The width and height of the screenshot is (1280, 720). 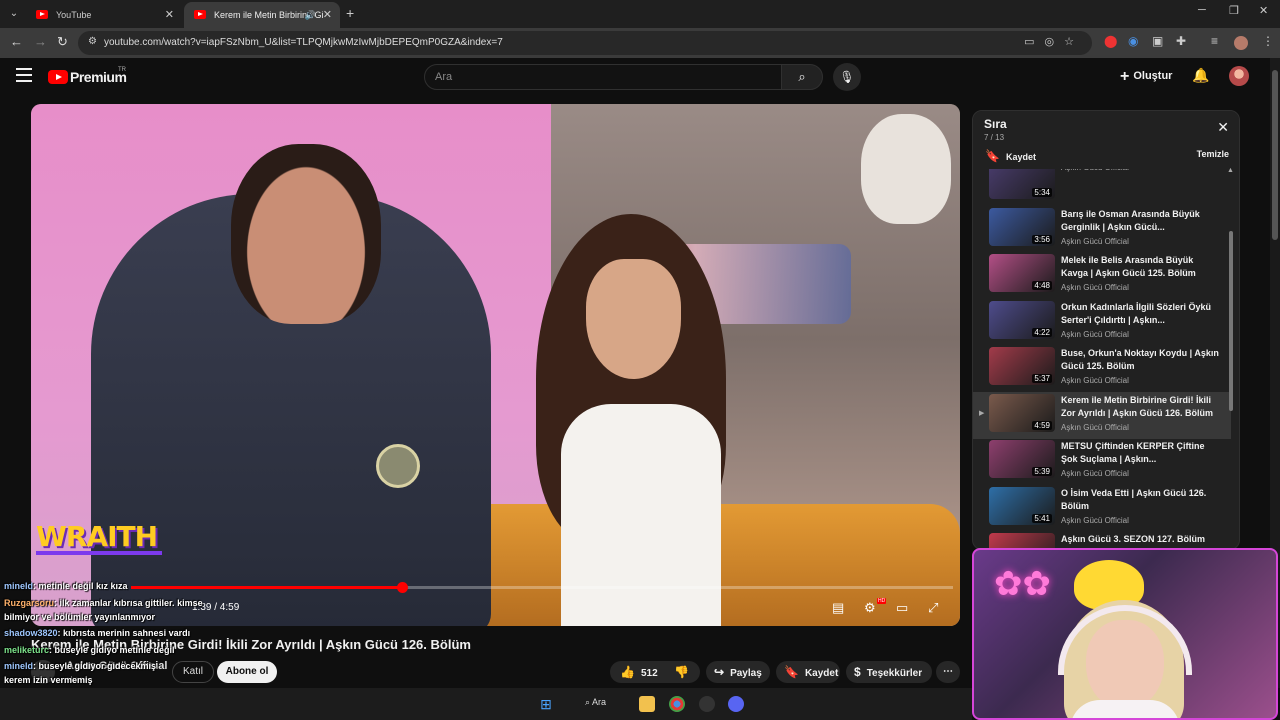 What do you see at coordinates (1275, 155) in the screenshot?
I see `scrollbar-thumb` at bounding box center [1275, 155].